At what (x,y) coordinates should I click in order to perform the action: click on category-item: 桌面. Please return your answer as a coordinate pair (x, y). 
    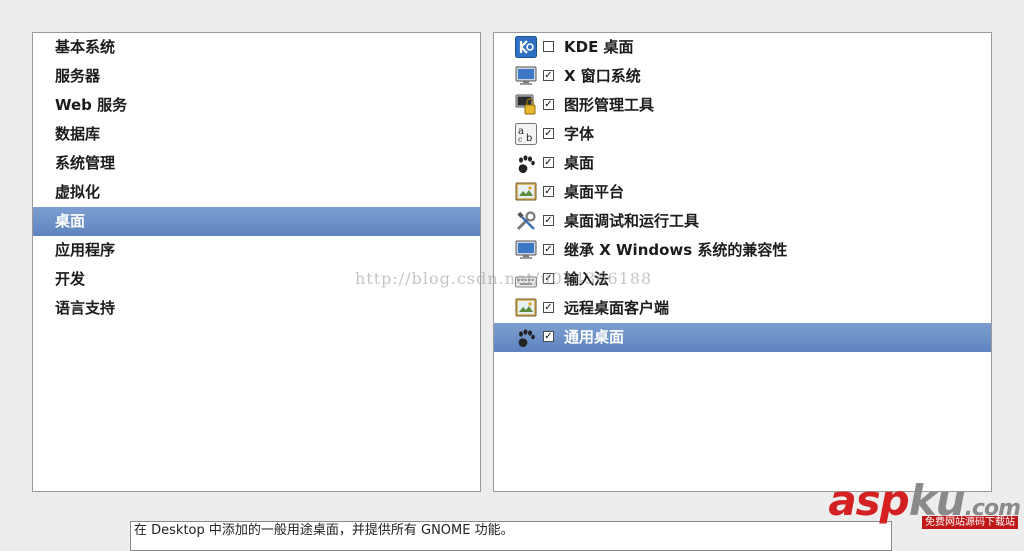
    Looking at the image, I should click on (256, 221).